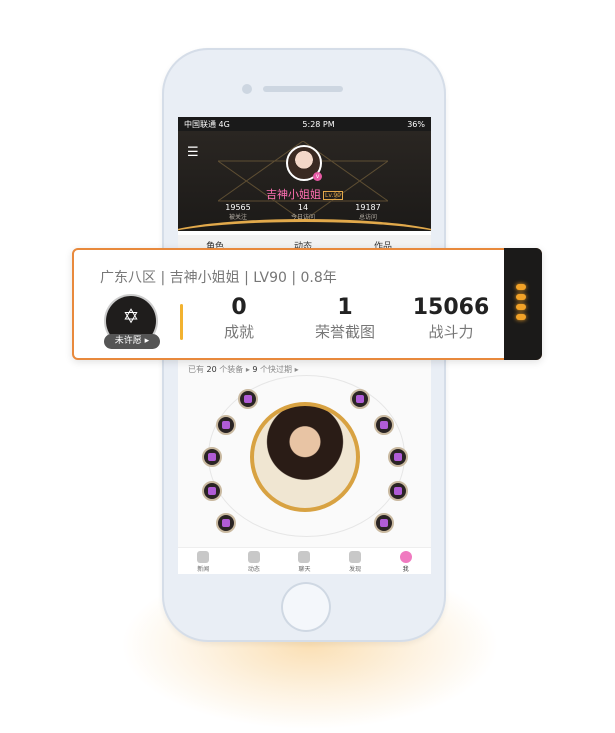 This screenshot has width=615, height=733. I want to click on nav-news: 新闻, so click(203, 561).